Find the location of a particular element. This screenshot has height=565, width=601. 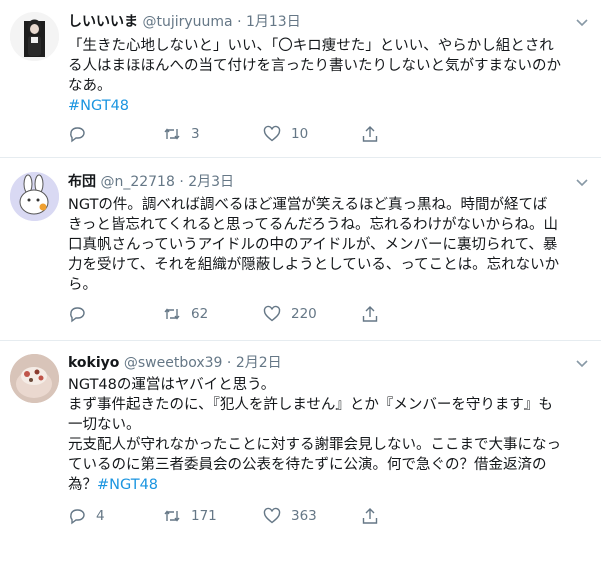

tweet-header: kokiyo @sweetbox39 · 2月2日 is located at coordinates (319, 363).